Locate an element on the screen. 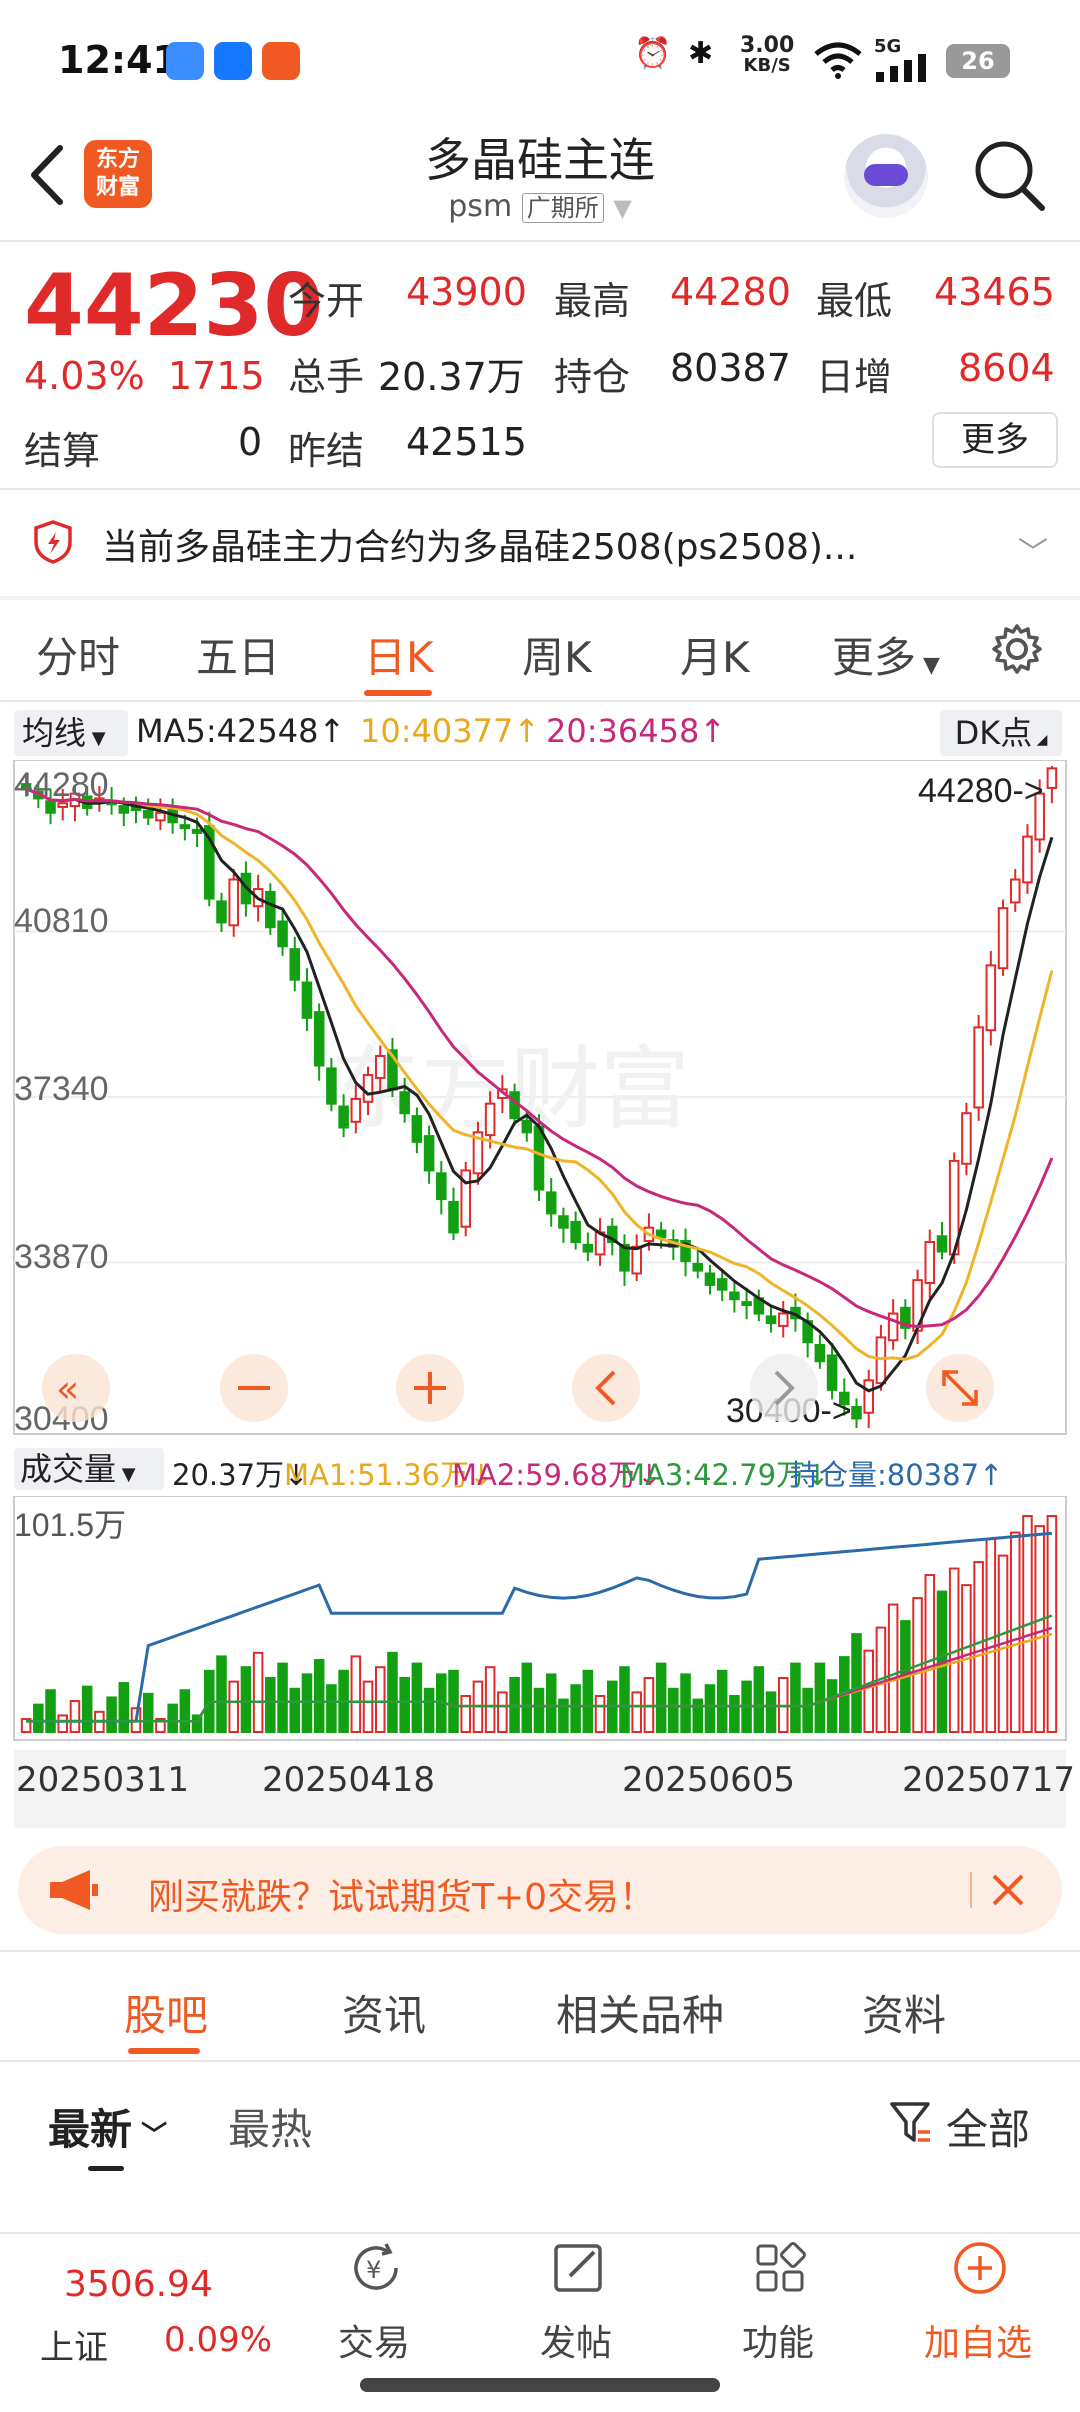 The width and height of the screenshot is (1080, 2412). date-label-1: 20250311 is located at coordinates (103, 1780).